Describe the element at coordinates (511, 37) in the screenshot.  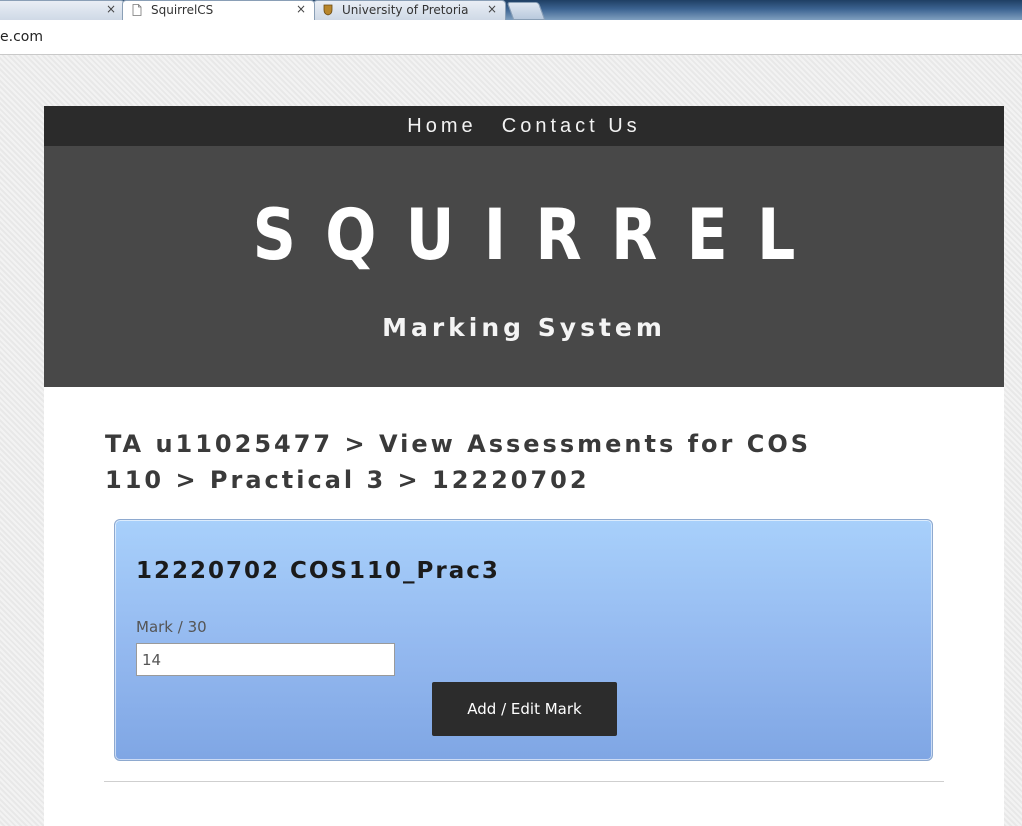
I see `address-bar: e.com` at that location.